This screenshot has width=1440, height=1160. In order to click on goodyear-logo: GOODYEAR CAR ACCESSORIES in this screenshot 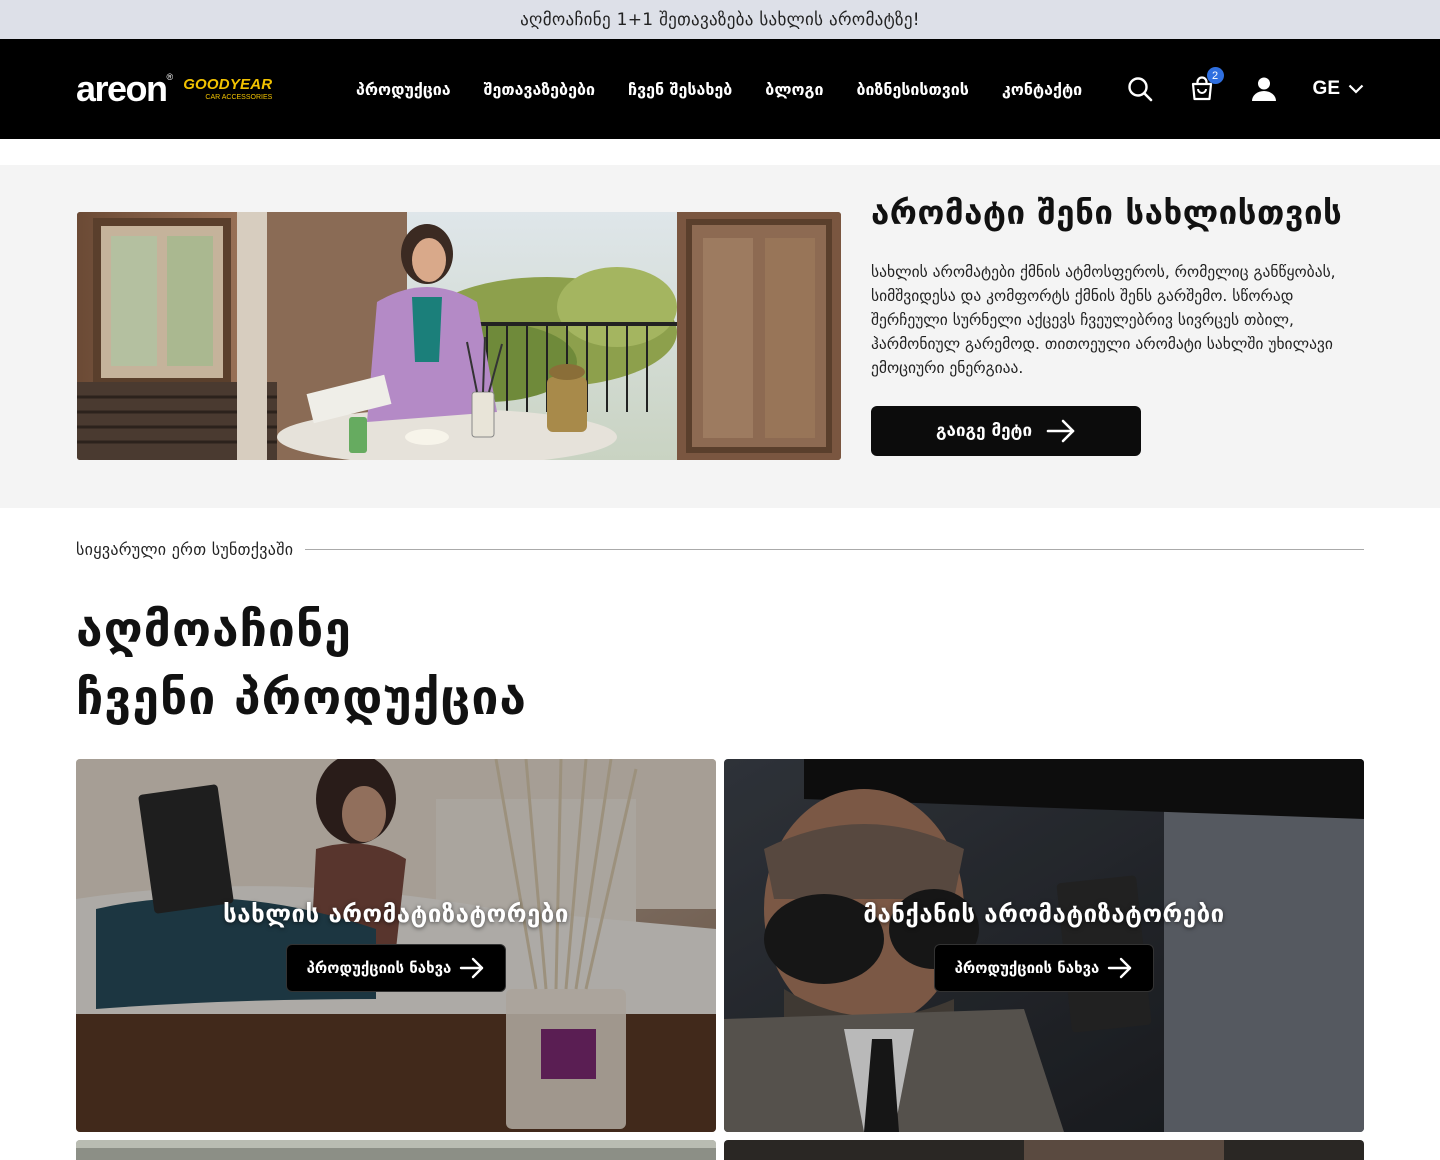, I will do `click(228, 88)`.